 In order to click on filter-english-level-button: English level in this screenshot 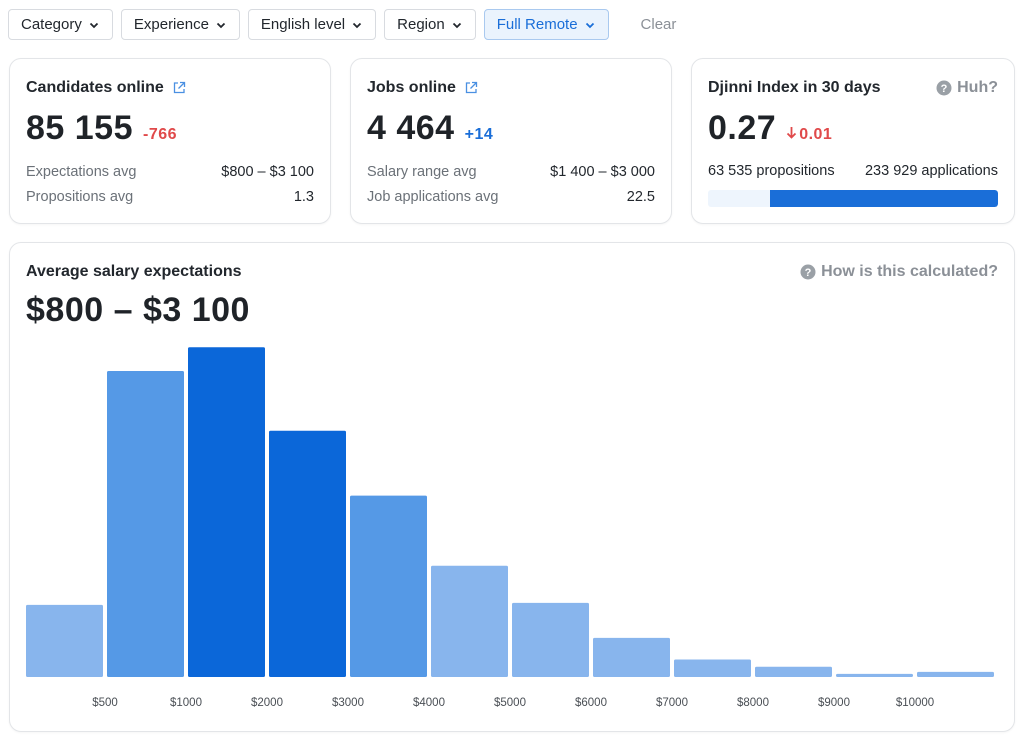, I will do `click(312, 24)`.